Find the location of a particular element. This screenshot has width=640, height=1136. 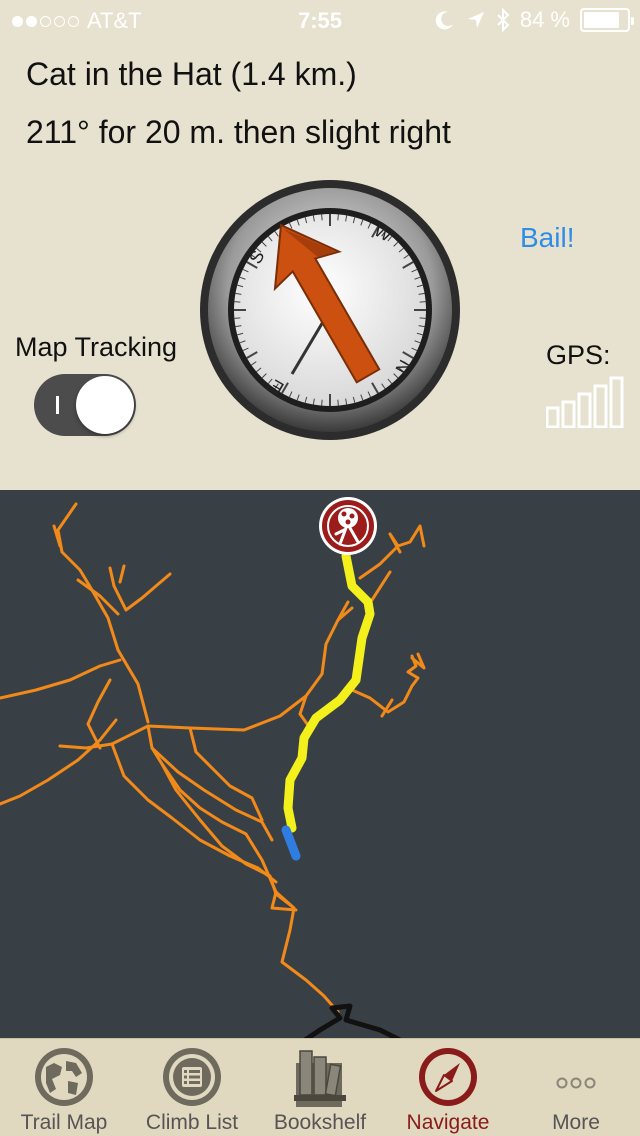

road is located at coordinates (352, 1020).